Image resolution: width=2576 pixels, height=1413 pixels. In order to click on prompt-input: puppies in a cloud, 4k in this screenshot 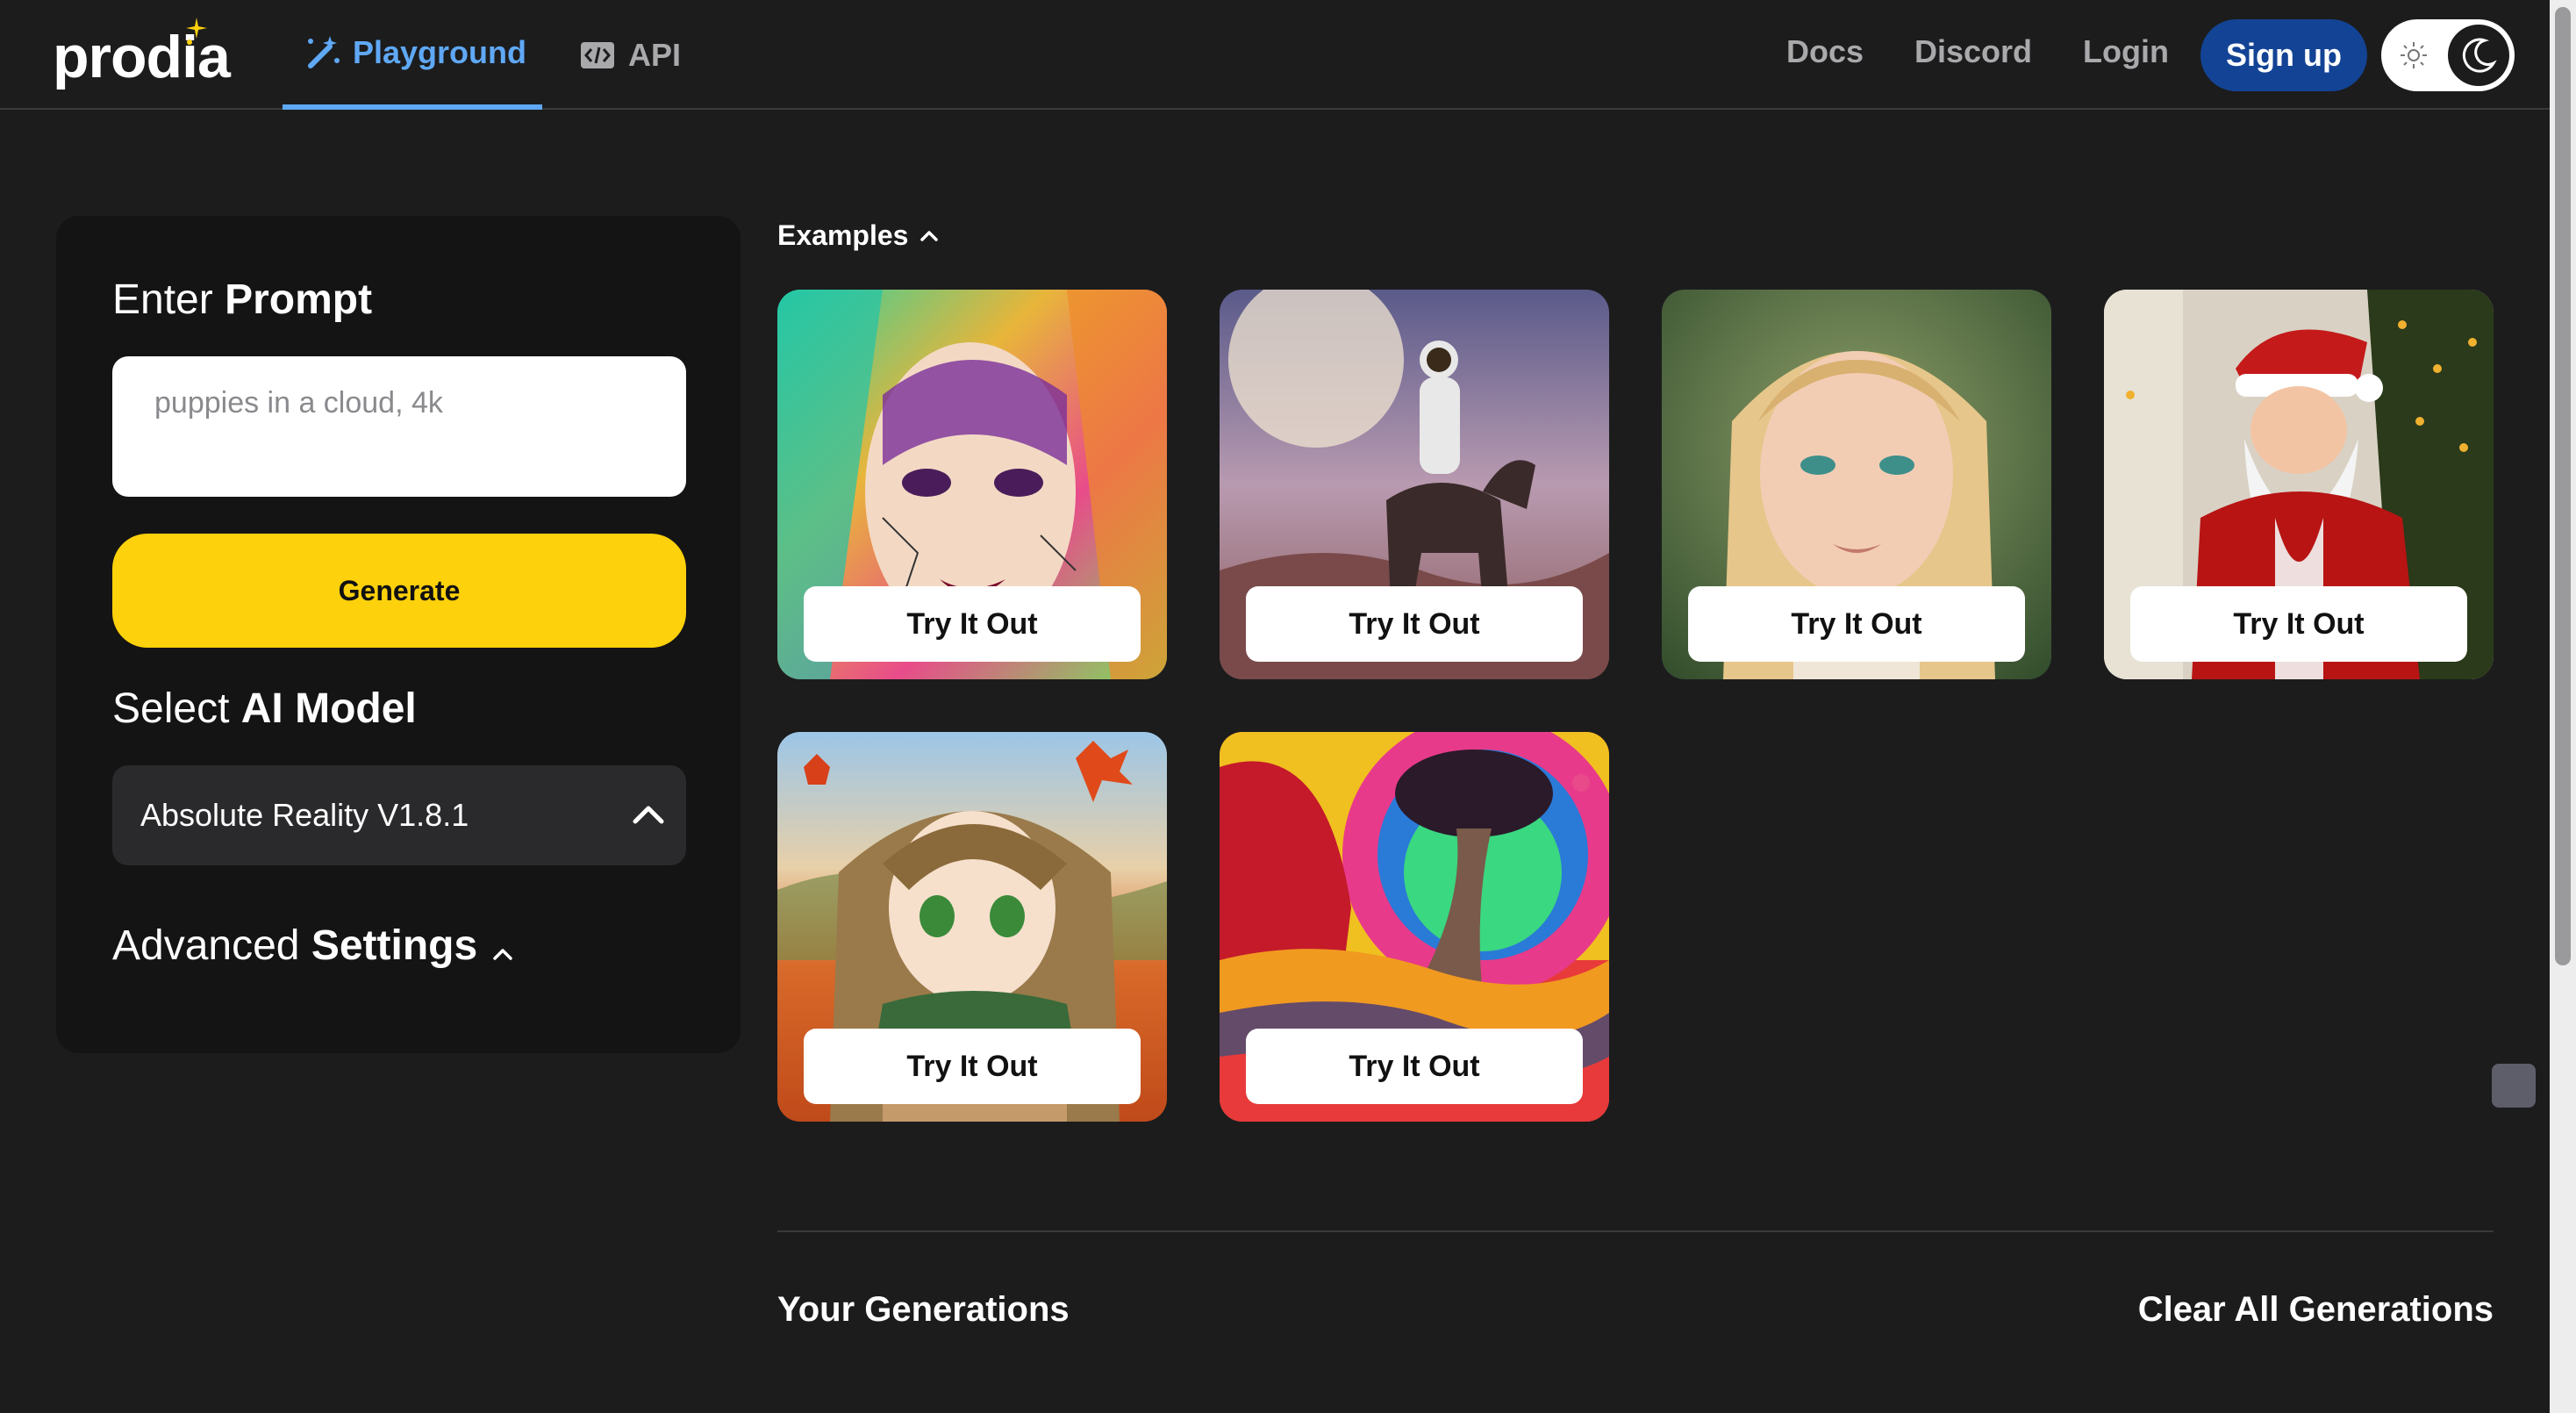, I will do `click(399, 426)`.